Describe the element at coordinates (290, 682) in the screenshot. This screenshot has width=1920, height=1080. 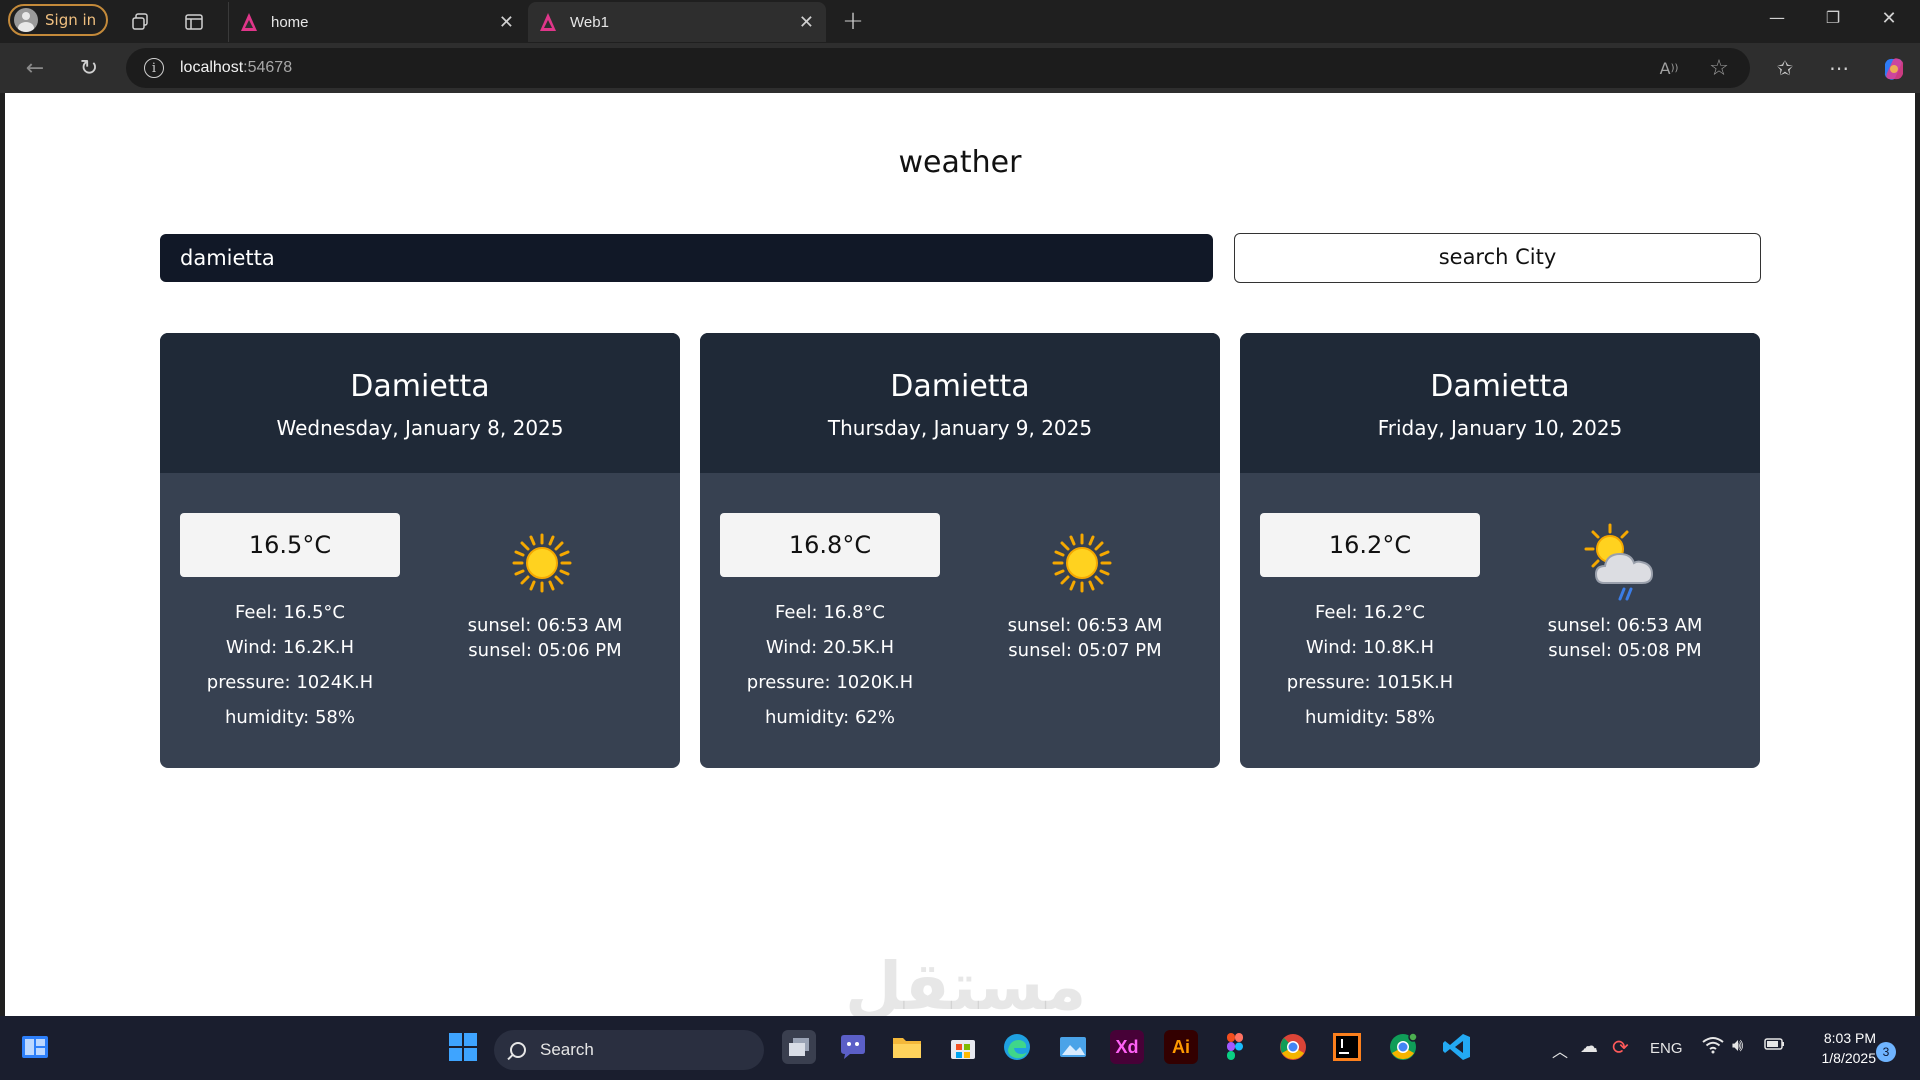
I see `pressure-value: pressure: 1024K.H` at that location.